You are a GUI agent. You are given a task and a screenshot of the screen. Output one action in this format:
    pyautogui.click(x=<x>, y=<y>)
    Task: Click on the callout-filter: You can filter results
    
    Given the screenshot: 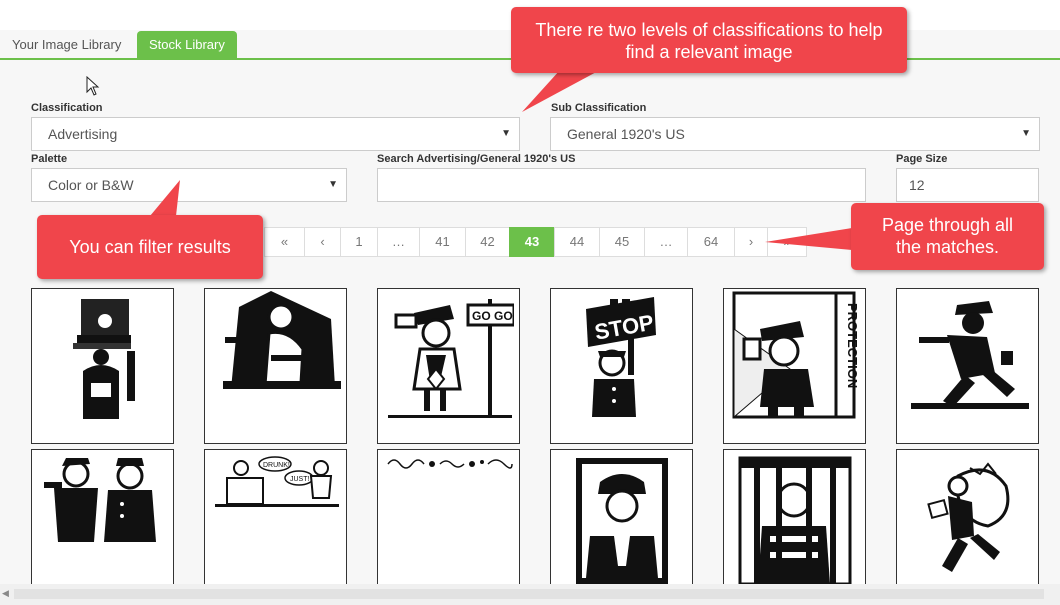 What is the action you would take?
    pyautogui.click(x=150, y=247)
    